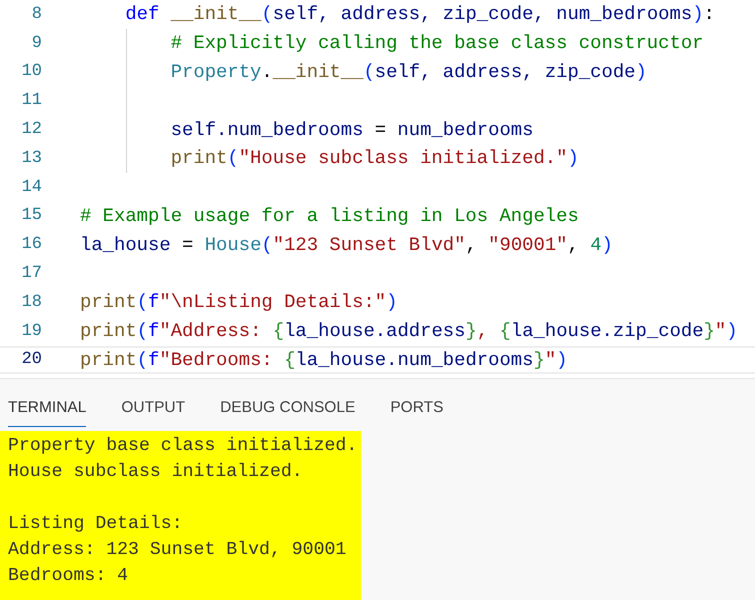 This screenshot has width=755, height=600. What do you see at coordinates (31, 302) in the screenshot?
I see `line-number: 18` at bounding box center [31, 302].